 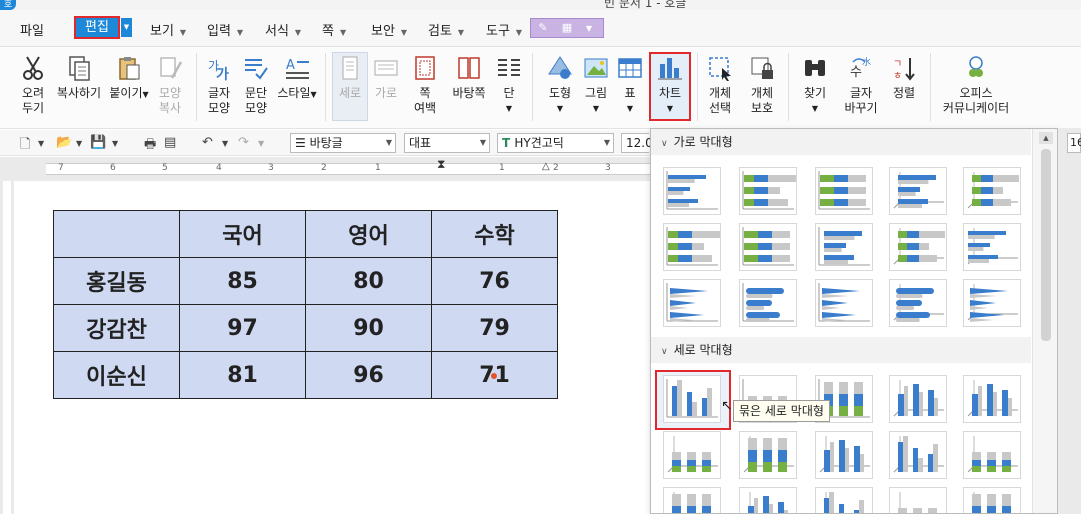 I want to click on grid-view-icon: ▦, so click(x=567, y=28).